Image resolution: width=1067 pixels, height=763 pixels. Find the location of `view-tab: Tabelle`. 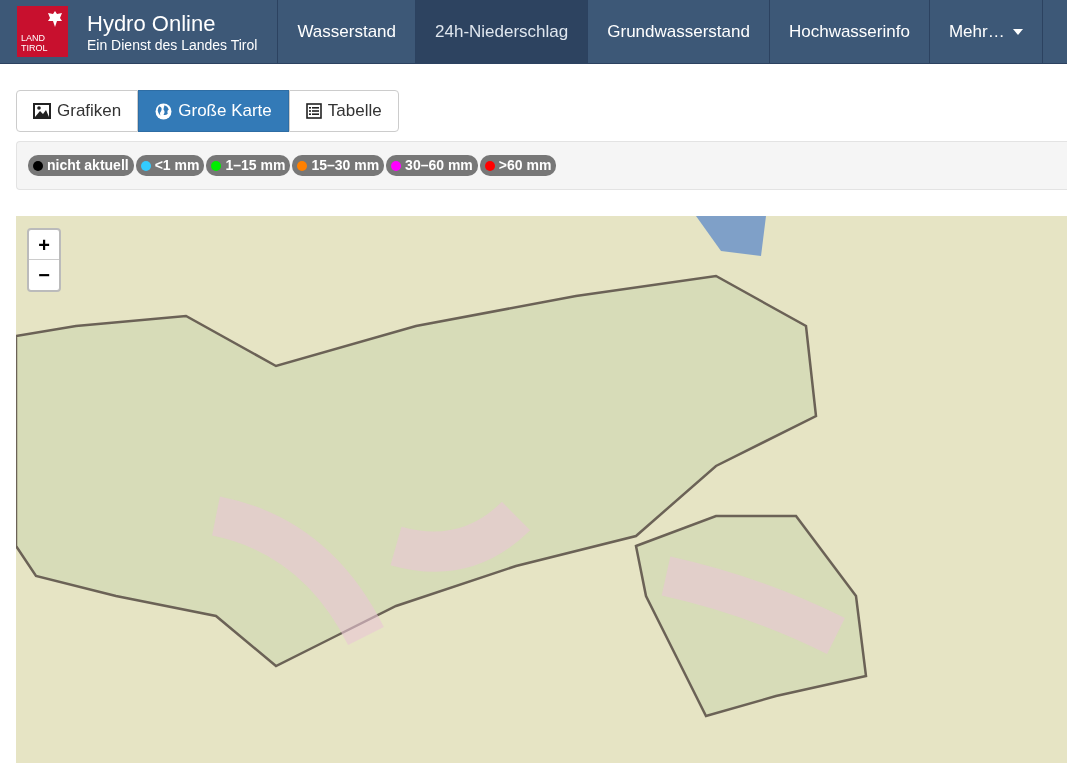

view-tab: Tabelle is located at coordinates (343, 111).